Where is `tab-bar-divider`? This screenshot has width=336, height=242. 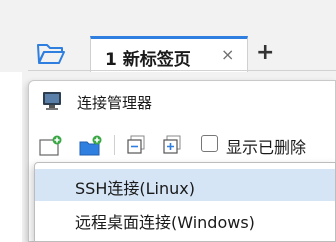
tab-bar-divider is located at coordinates (182, 70).